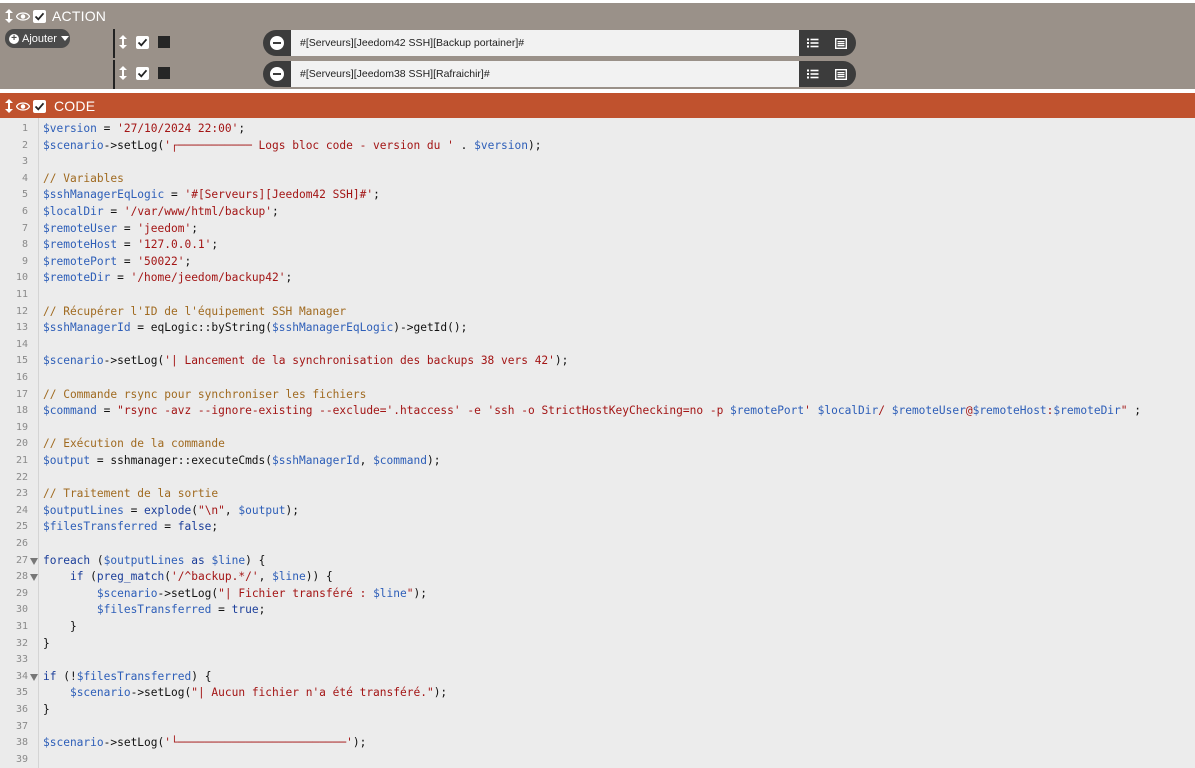  What do you see at coordinates (597, 727) in the screenshot?
I see `code-line: 37` at bounding box center [597, 727].